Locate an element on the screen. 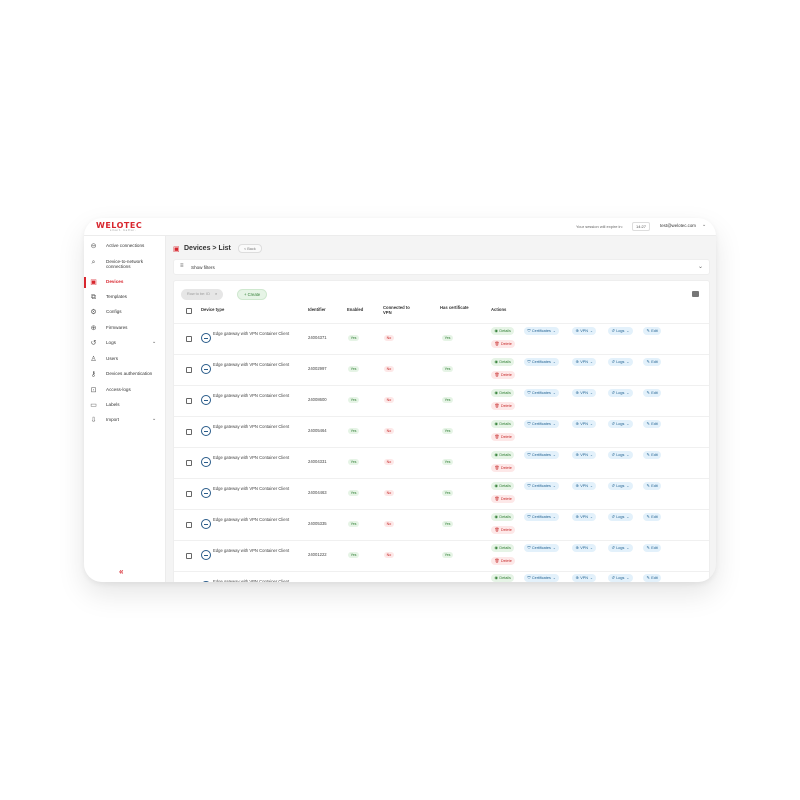 This screenshot has width=800, height=800. sidebar-item-7: ♙ Users is located at coordinates (125, 360).